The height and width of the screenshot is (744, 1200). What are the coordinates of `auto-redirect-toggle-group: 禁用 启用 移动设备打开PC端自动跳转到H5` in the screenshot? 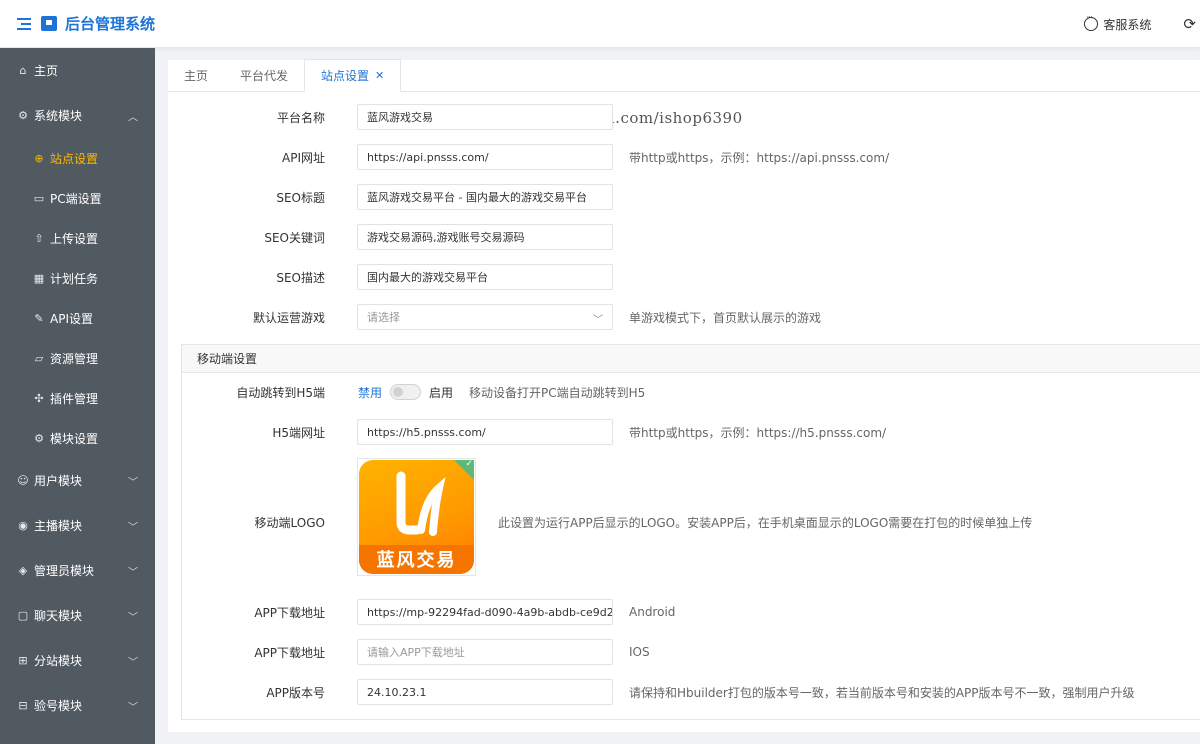 It's located at (501, 392).